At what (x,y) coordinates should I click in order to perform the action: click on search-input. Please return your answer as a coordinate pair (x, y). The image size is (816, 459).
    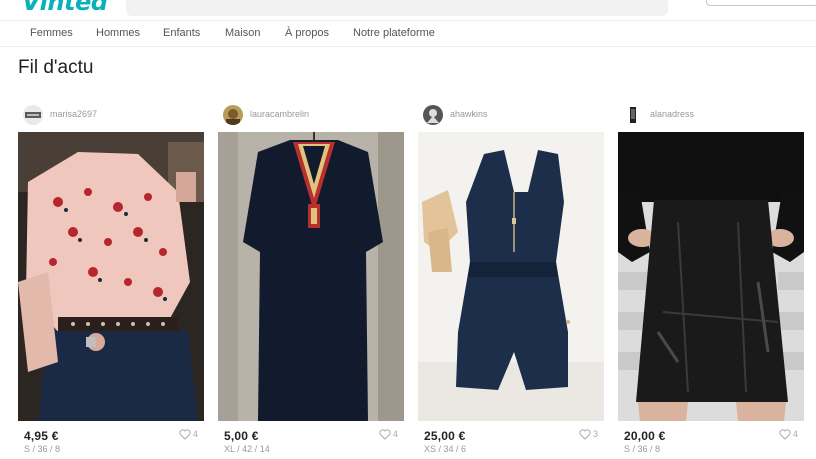
    Looking at the image, I should click on (397, 8).